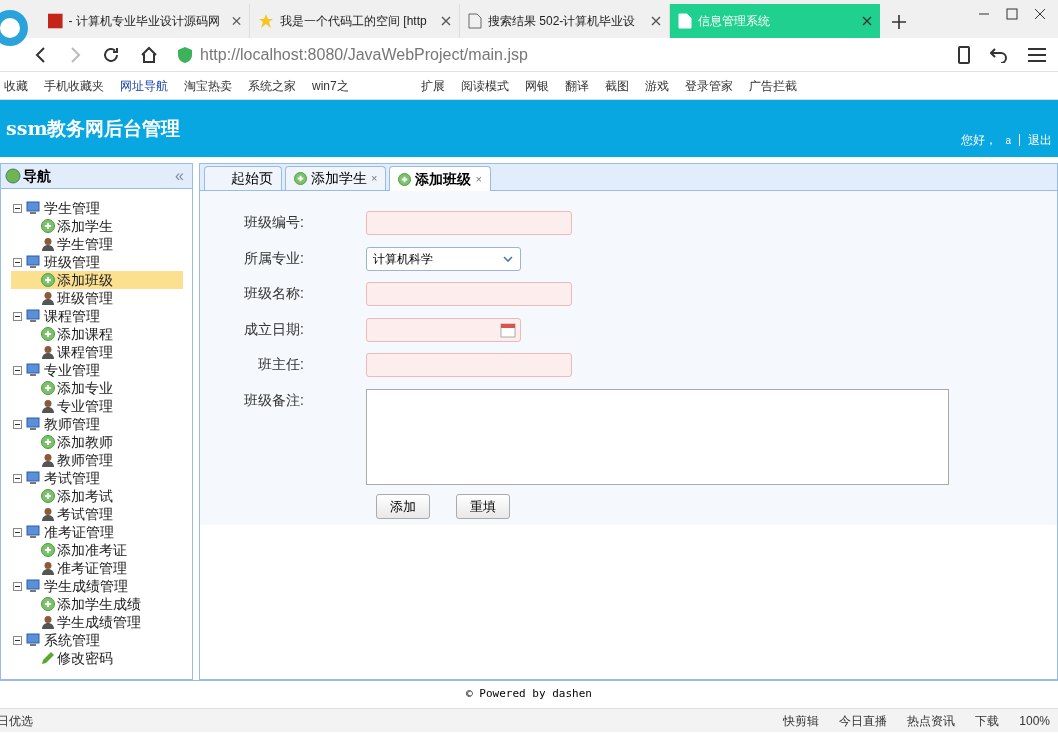 The height and width of the screenshot is (734, 1058). Describe the element at coordinates (97, 226) in the screenshot. I see `tree-item: 添加学生` at that location.